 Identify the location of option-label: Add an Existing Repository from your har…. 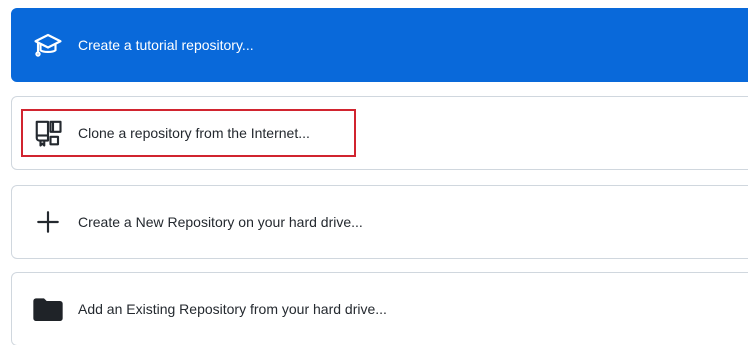
(232, 309).